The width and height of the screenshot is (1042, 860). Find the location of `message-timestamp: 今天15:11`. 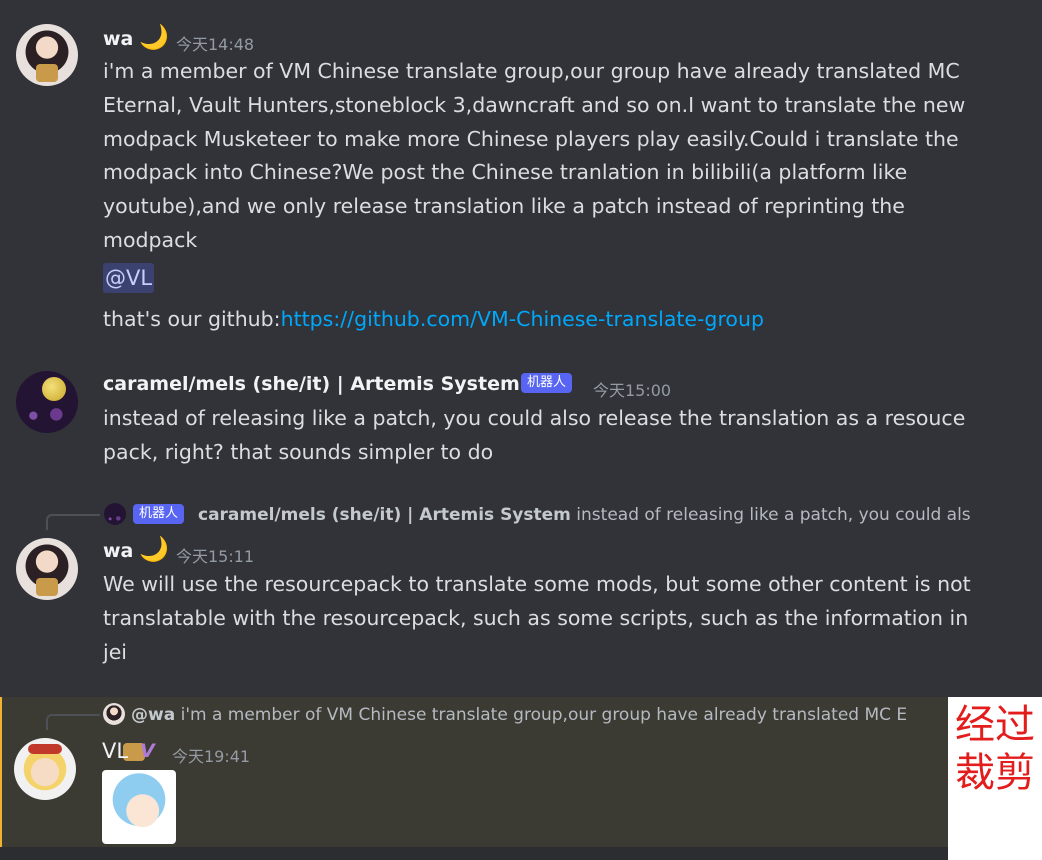

message-timestamp: 今天15:11 is located at coordinates (215, 556).